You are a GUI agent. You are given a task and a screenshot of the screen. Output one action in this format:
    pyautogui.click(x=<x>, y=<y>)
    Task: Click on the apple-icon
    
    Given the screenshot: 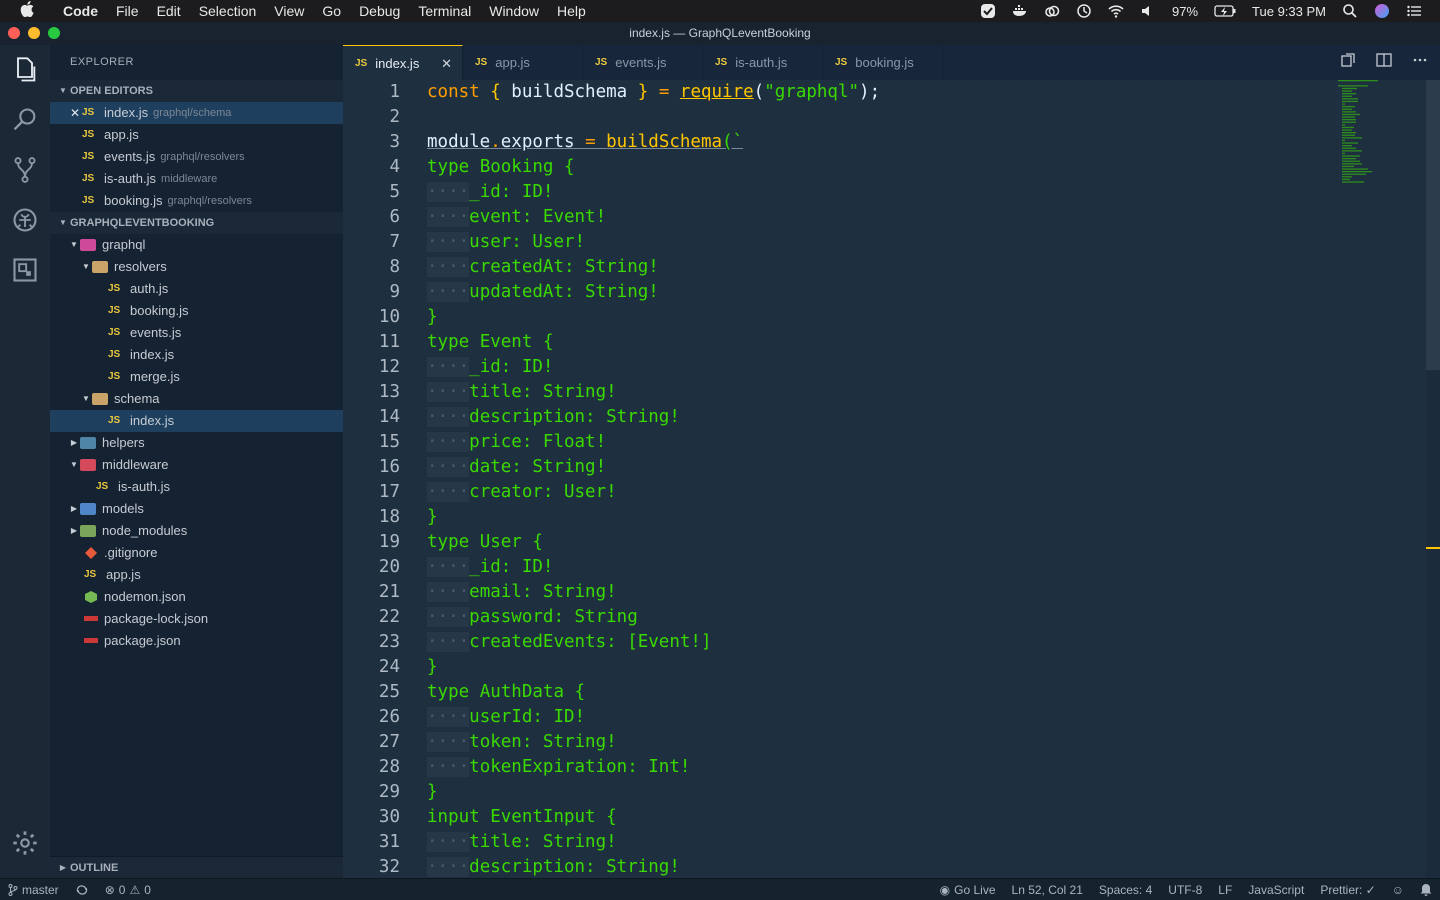 What is the action you would take?
    pyautogui.click(x=27, y=11)
    